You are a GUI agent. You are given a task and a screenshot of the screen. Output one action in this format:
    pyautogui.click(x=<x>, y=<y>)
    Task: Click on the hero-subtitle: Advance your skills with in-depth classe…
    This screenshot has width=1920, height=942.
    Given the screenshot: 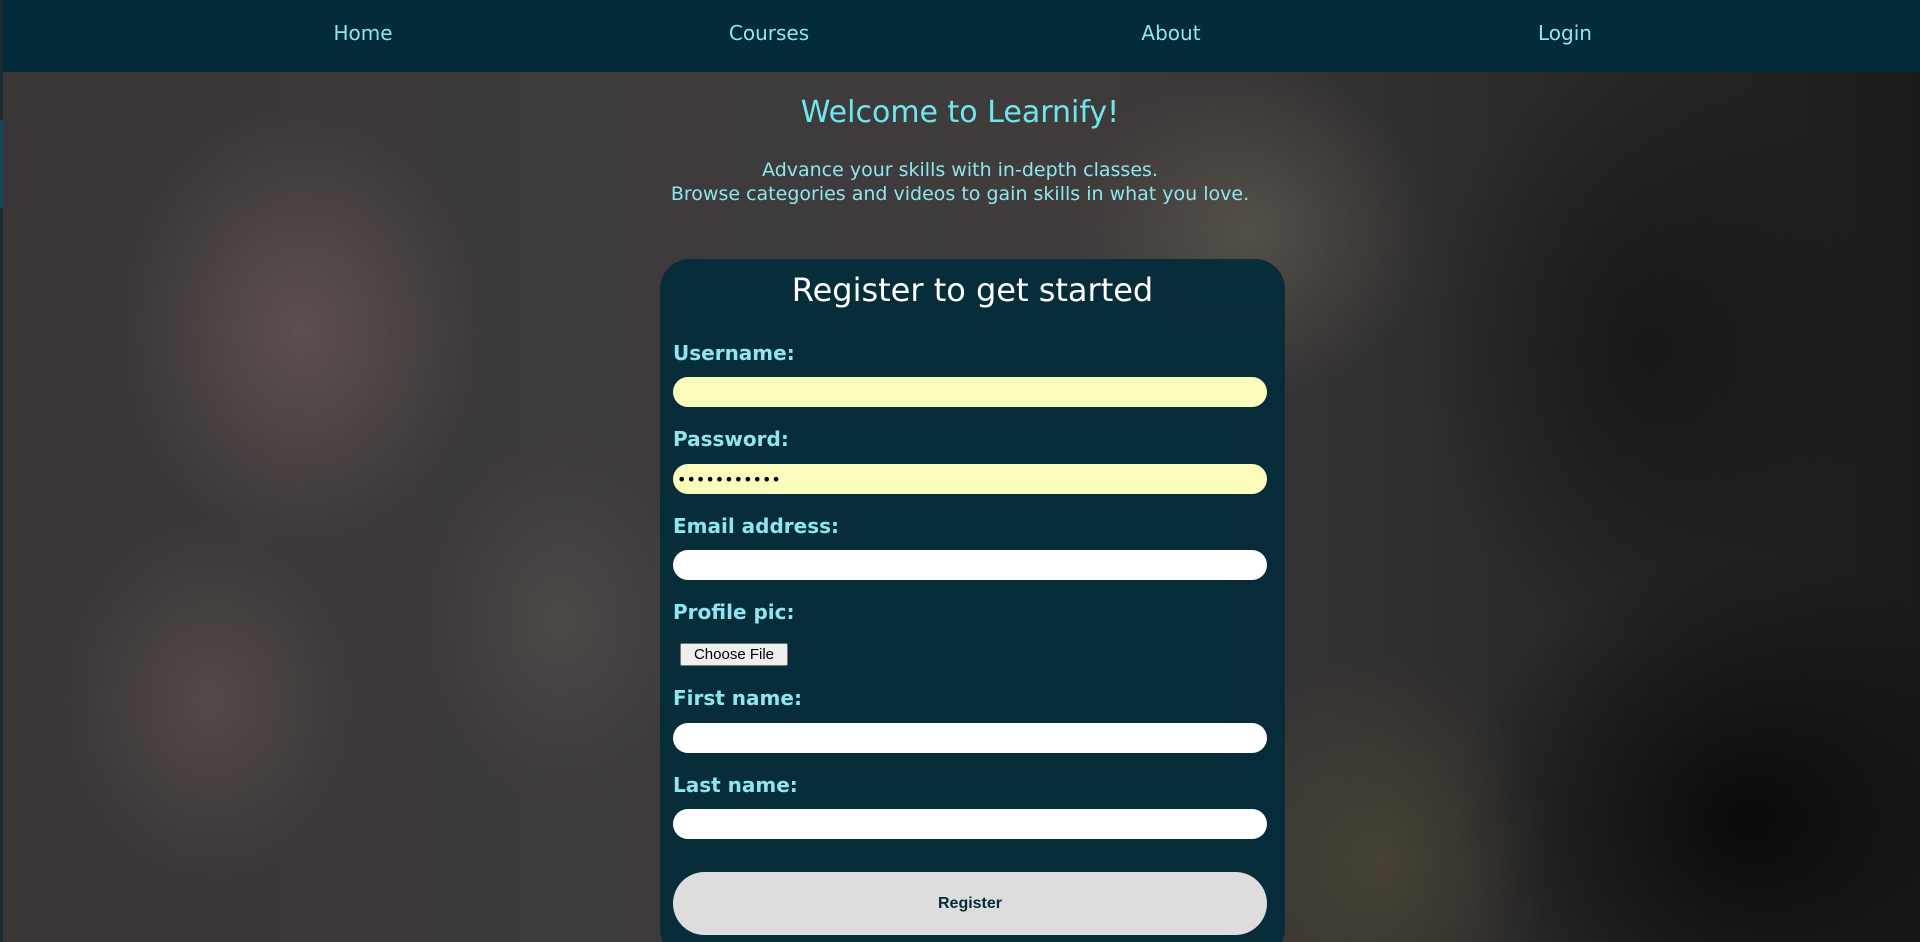 What is the action you would take?
    pyautogui.click(x=960, y=182)
    